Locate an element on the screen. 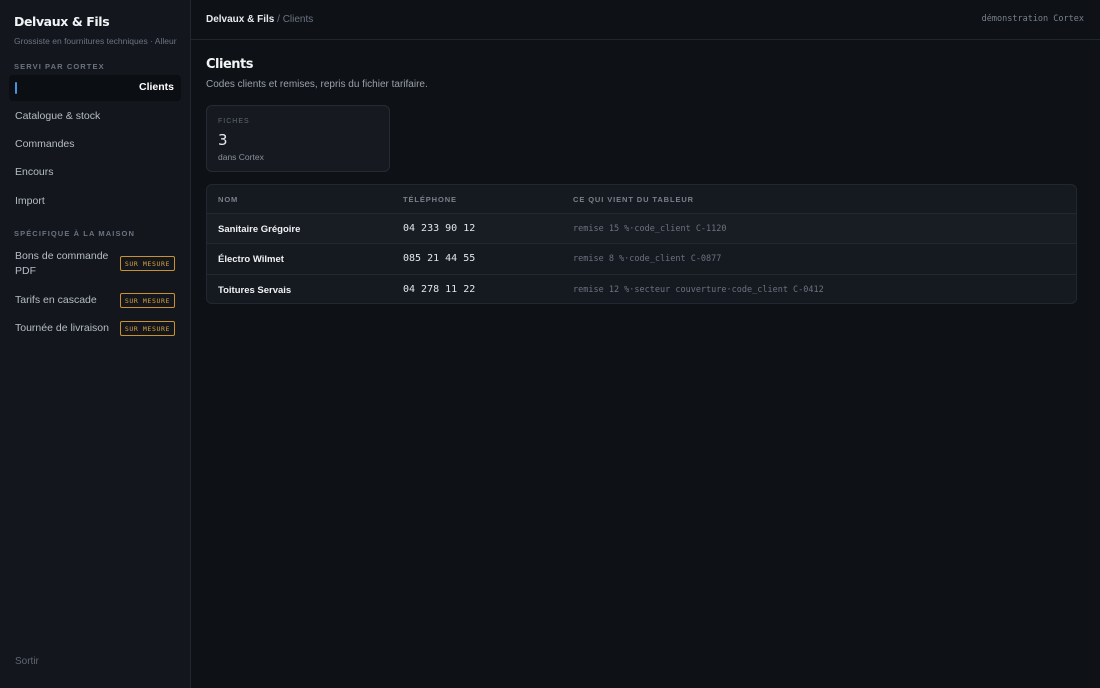 The width and height of the screenshot is (1100, 688). column-header-telephone: TÉLÉPHONE is located at coordinates (430, 199).